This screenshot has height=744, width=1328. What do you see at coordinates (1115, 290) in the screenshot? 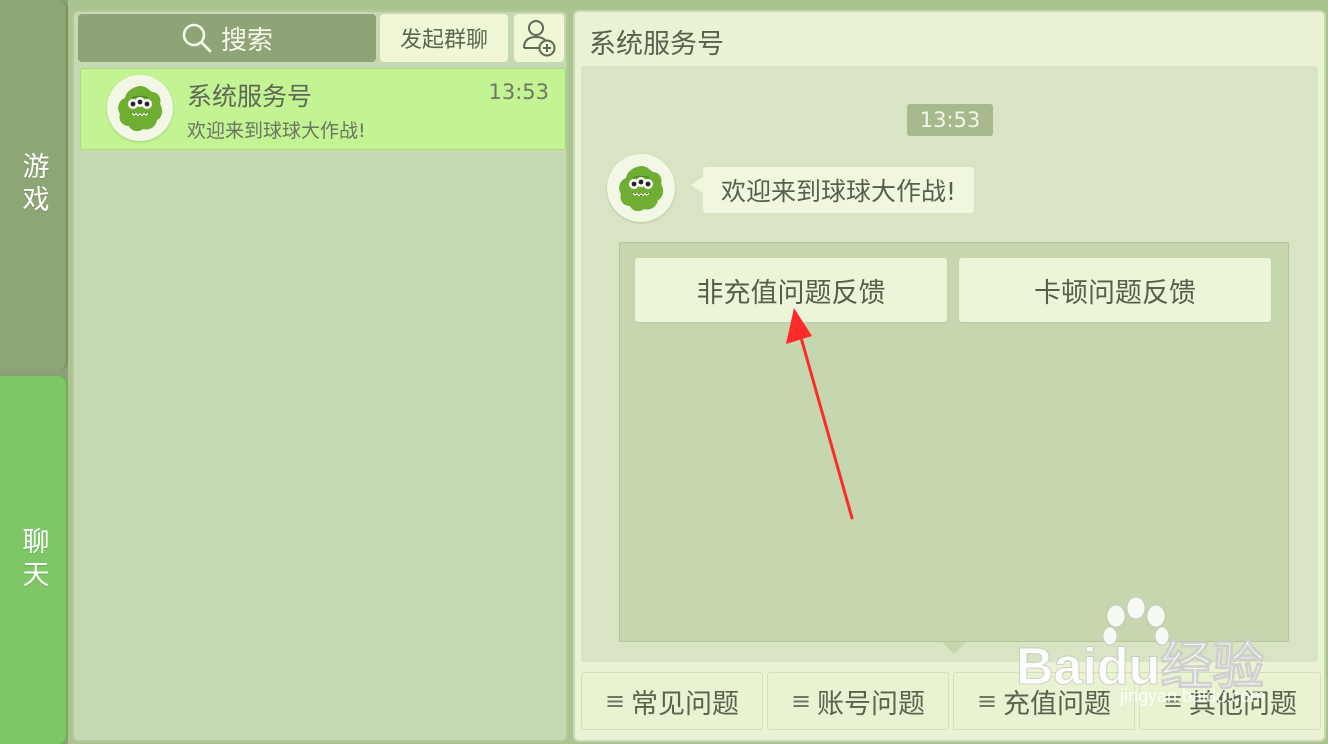
I see `lag-feedback-button: 卡顿问题反馈` at bounding box center [1115, 290].